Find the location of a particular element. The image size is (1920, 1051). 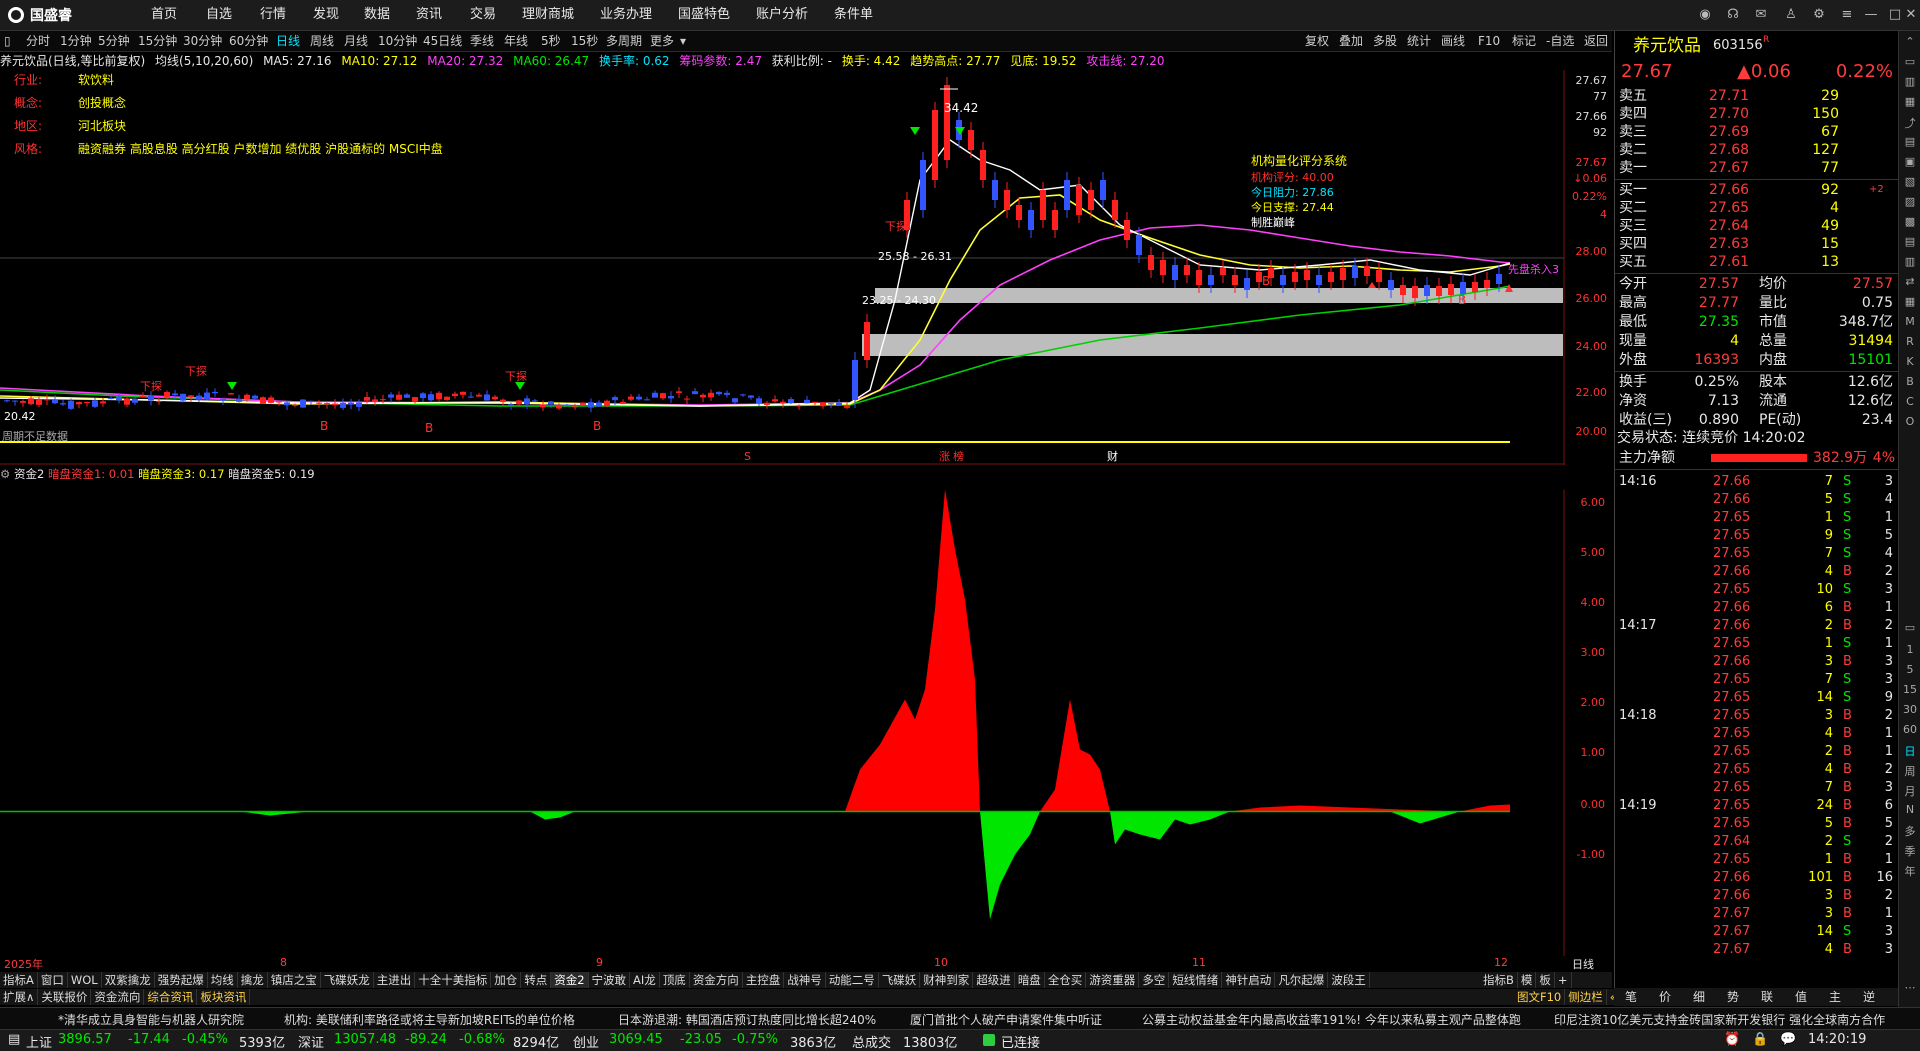

bid-row: 买三 27.64 49 is located at coordinates (1757, 226).